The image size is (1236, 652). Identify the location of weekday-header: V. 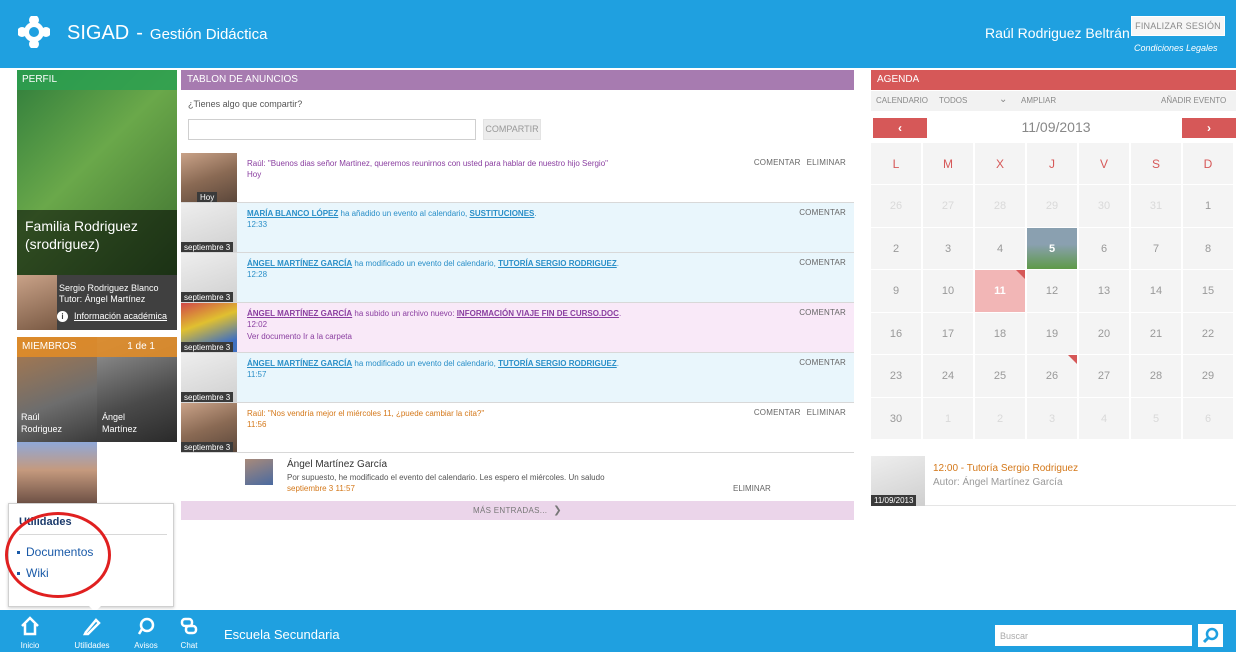
(1104, 164).